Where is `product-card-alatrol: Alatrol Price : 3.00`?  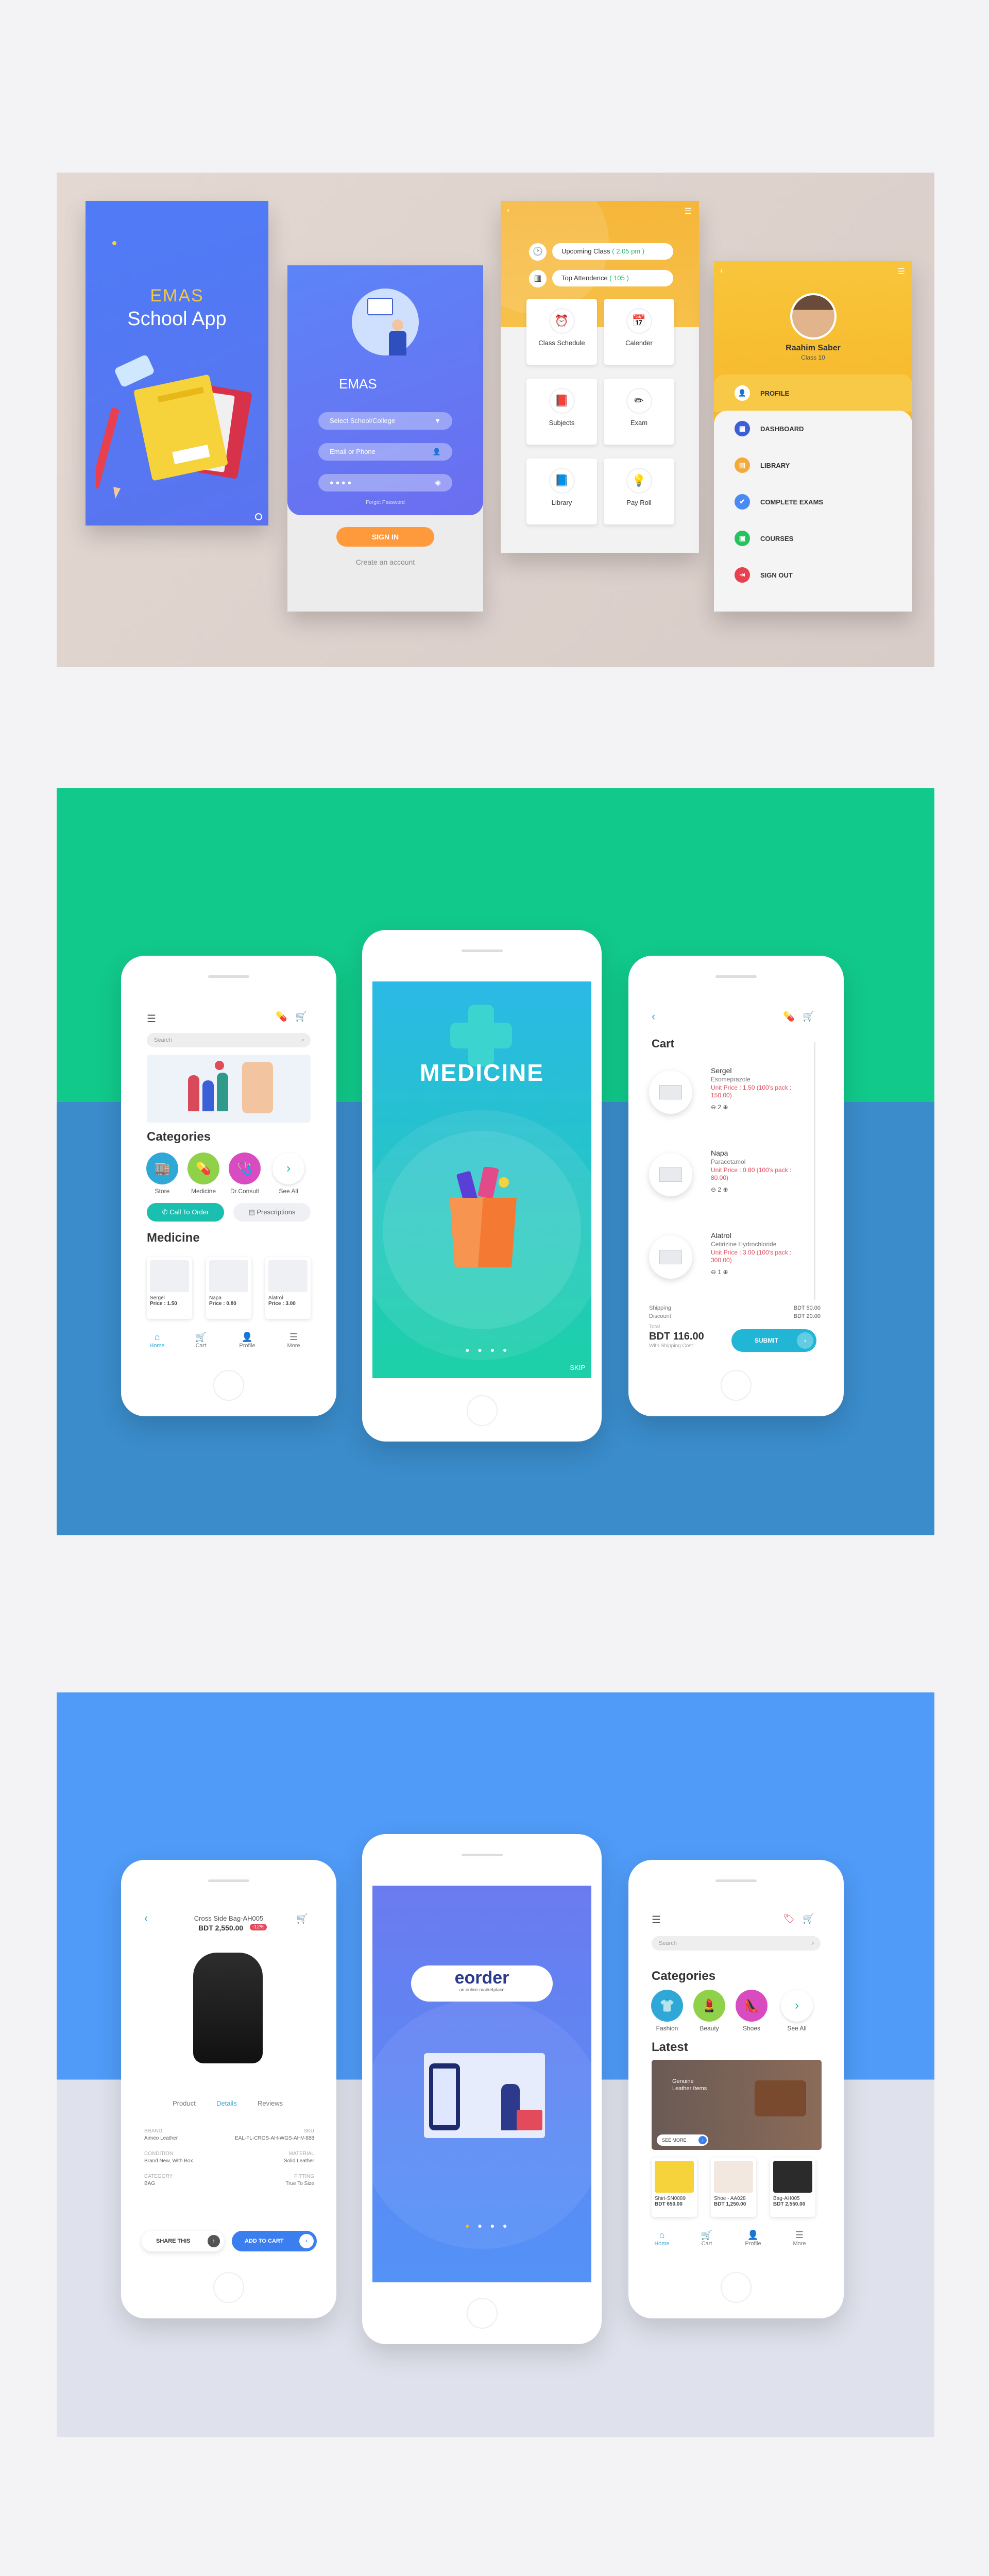 product-card-alatrol: Alatrol Price : 3.00 is located at coordinates (288, 1288).